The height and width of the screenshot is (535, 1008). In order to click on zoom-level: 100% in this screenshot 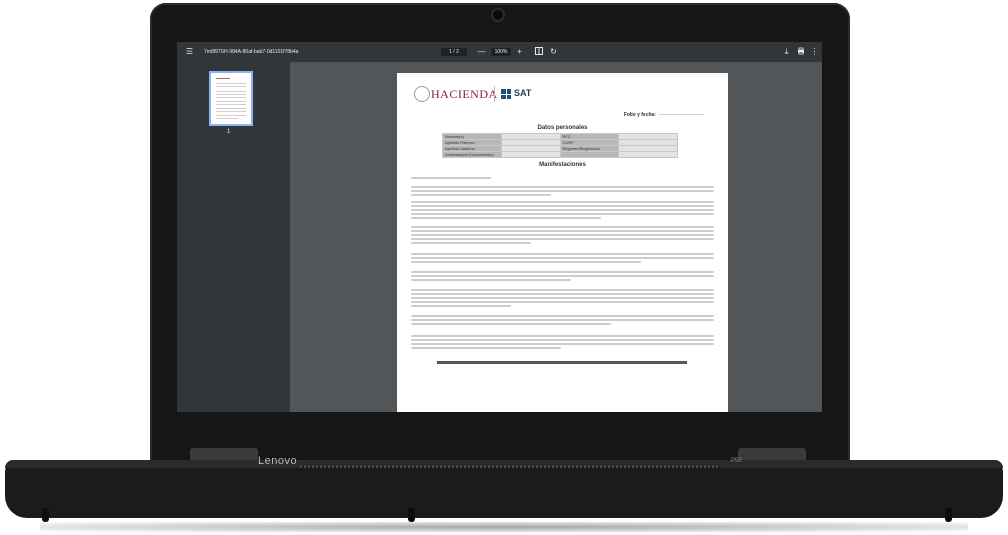, I will do `click(501, 52)`.